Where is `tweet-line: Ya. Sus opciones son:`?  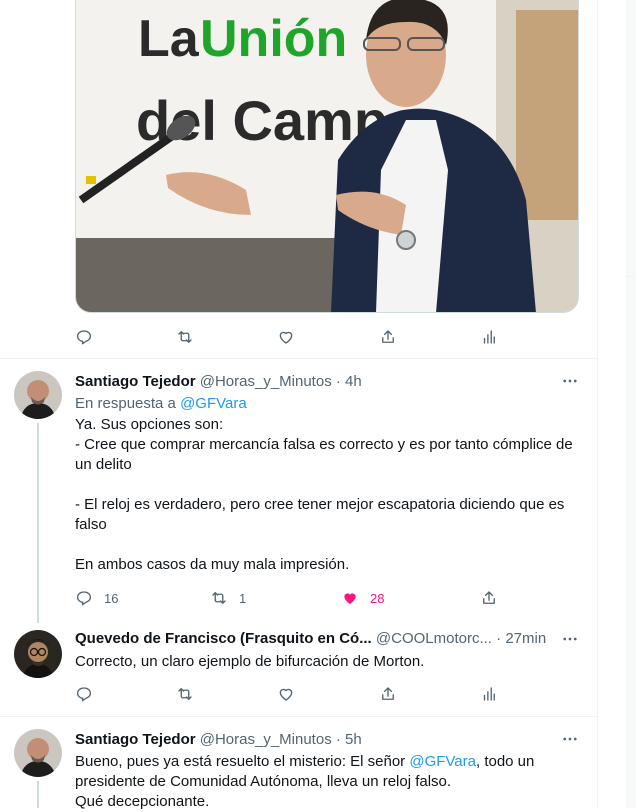 tweet-line: Ya. Sus opciones son: is located at coordinates (149, 424).